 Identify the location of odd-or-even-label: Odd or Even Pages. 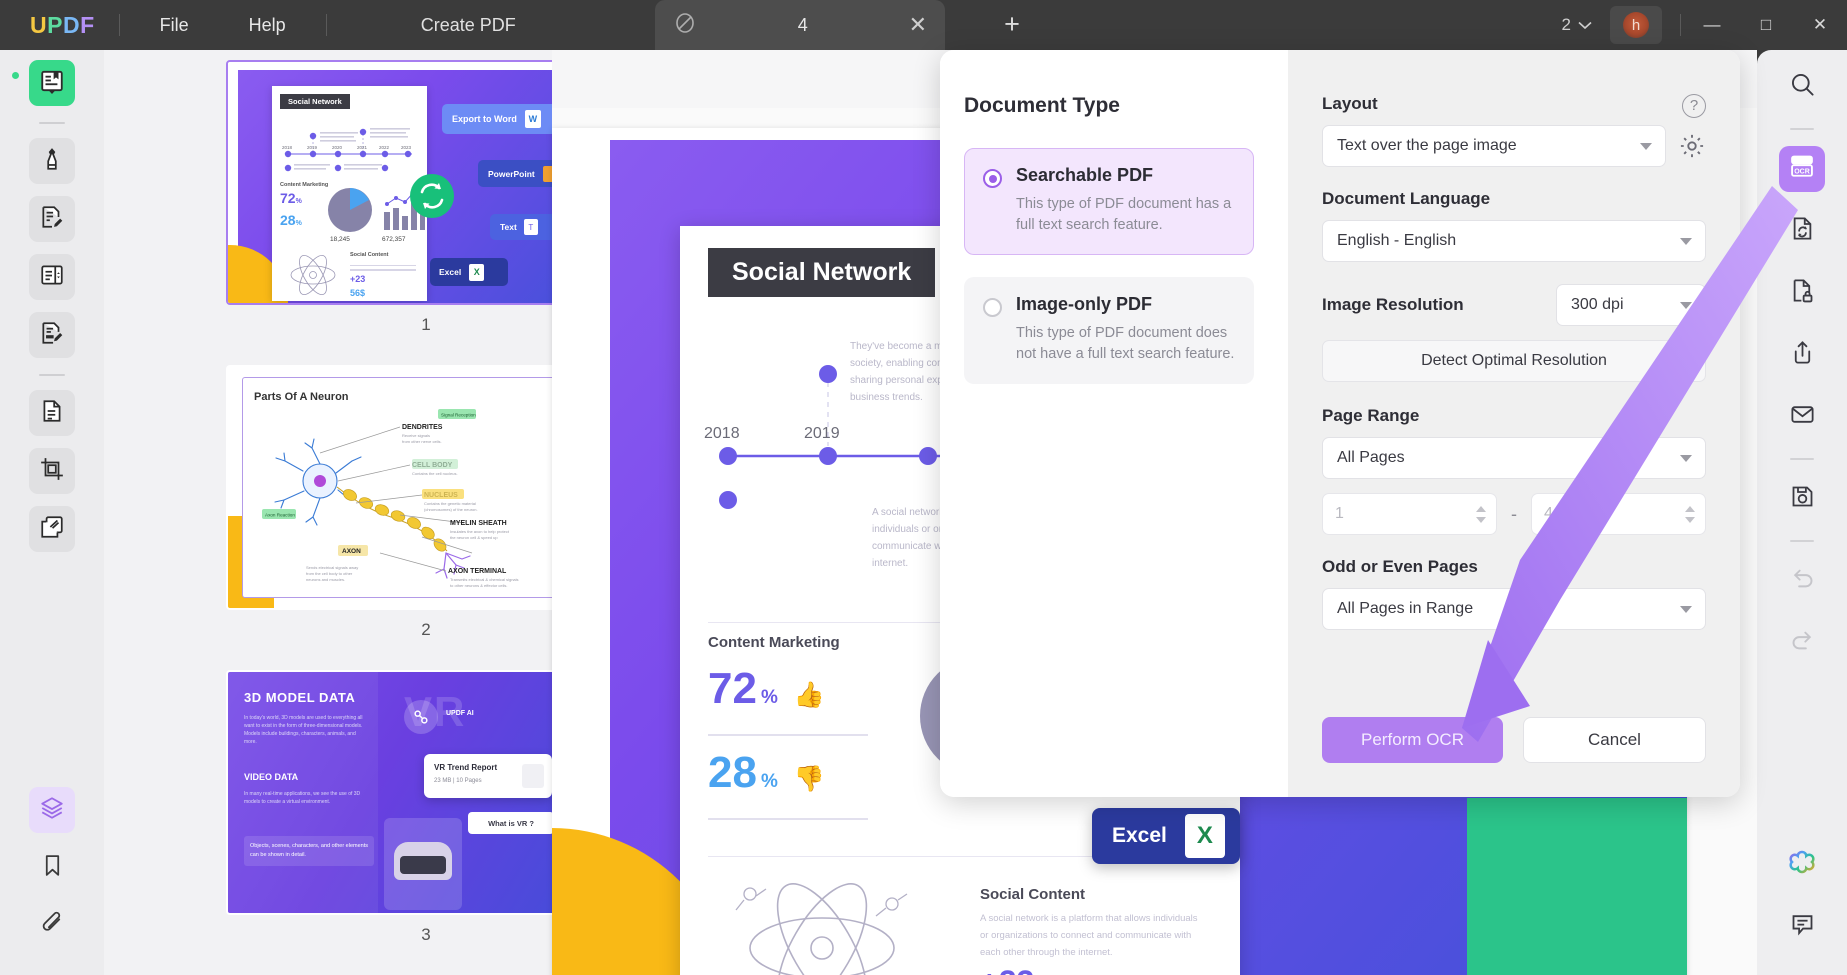
(1400, 566).